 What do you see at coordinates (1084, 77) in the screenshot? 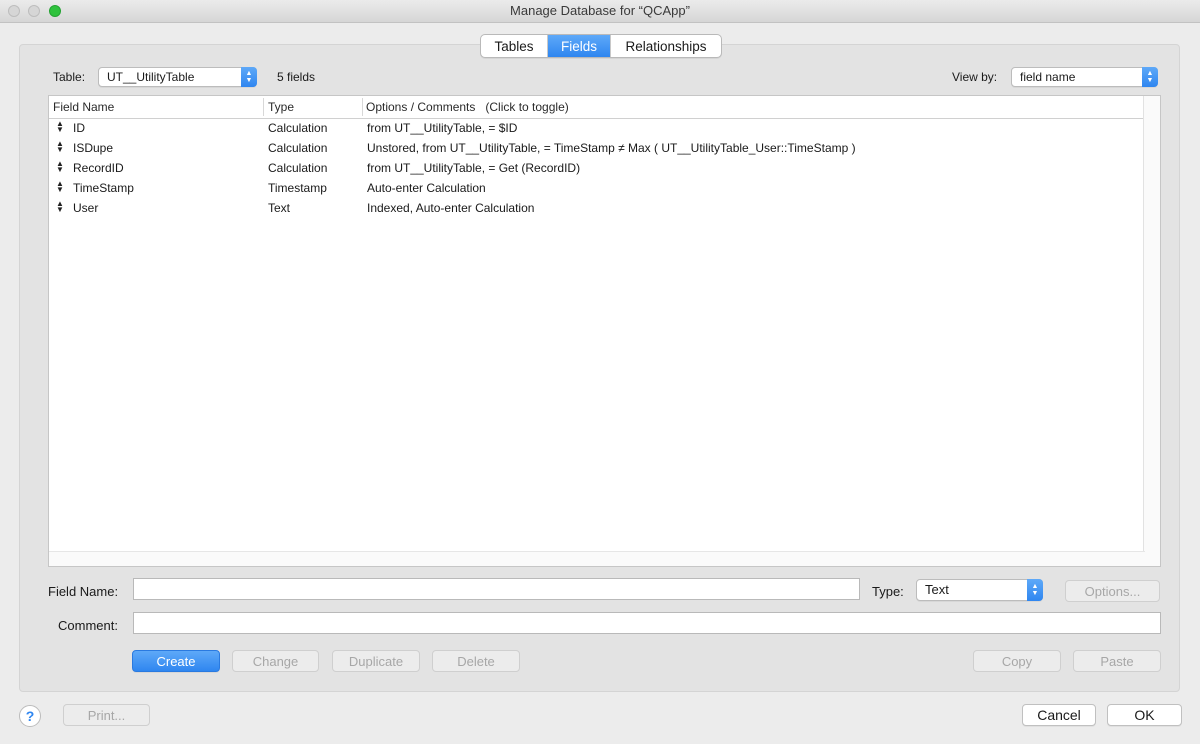
I see `view-by-select: field name ▲ ▼` at bounding box center [1084, 77].